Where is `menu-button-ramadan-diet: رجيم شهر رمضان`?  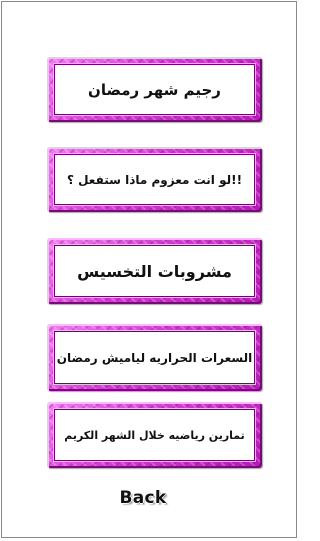 menu-button-ramadan-diet: رجيم شهر رمضان is located at coordinates (154, 89).